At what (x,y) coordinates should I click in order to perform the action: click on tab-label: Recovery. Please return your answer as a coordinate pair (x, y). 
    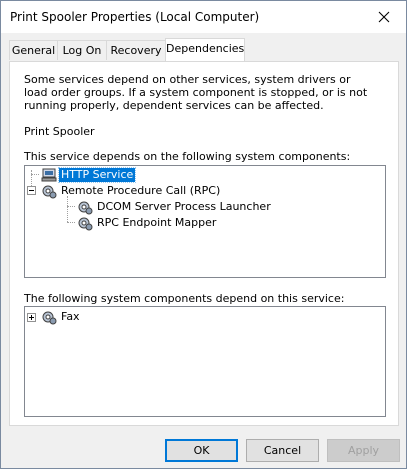
    Looking at the image, I should click on (136, 50).